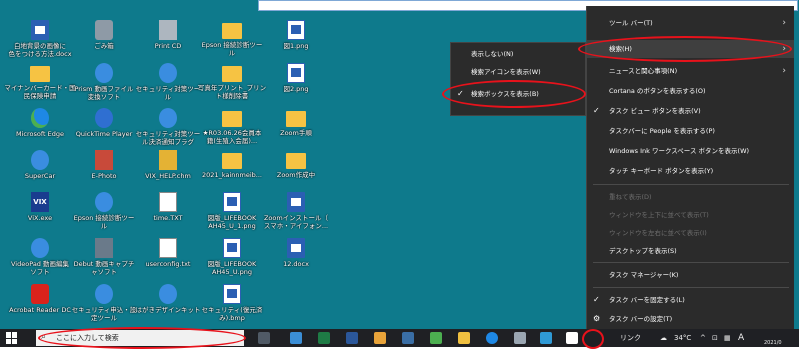 The height and width of the screenshot is (349, 799). What do you see at coordinates (296, 338) in the screenshot?
I see `outlook-icon` at bounding box center [296, 338].